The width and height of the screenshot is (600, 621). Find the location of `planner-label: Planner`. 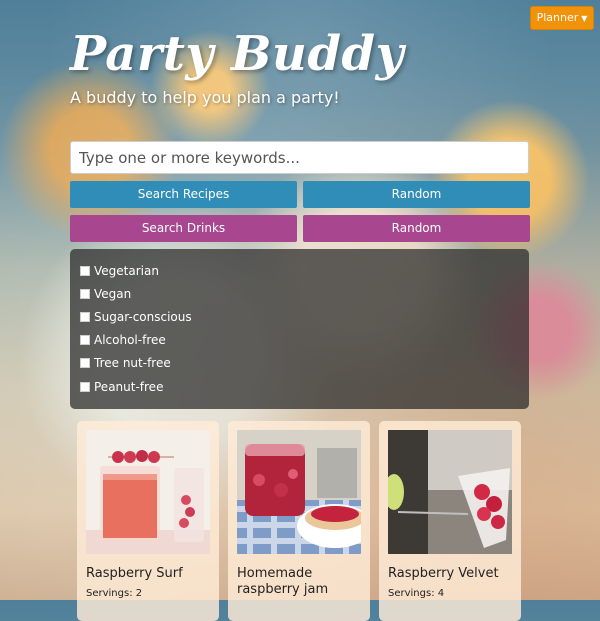

planner-label: Planner is located at coordinates (557, 17).